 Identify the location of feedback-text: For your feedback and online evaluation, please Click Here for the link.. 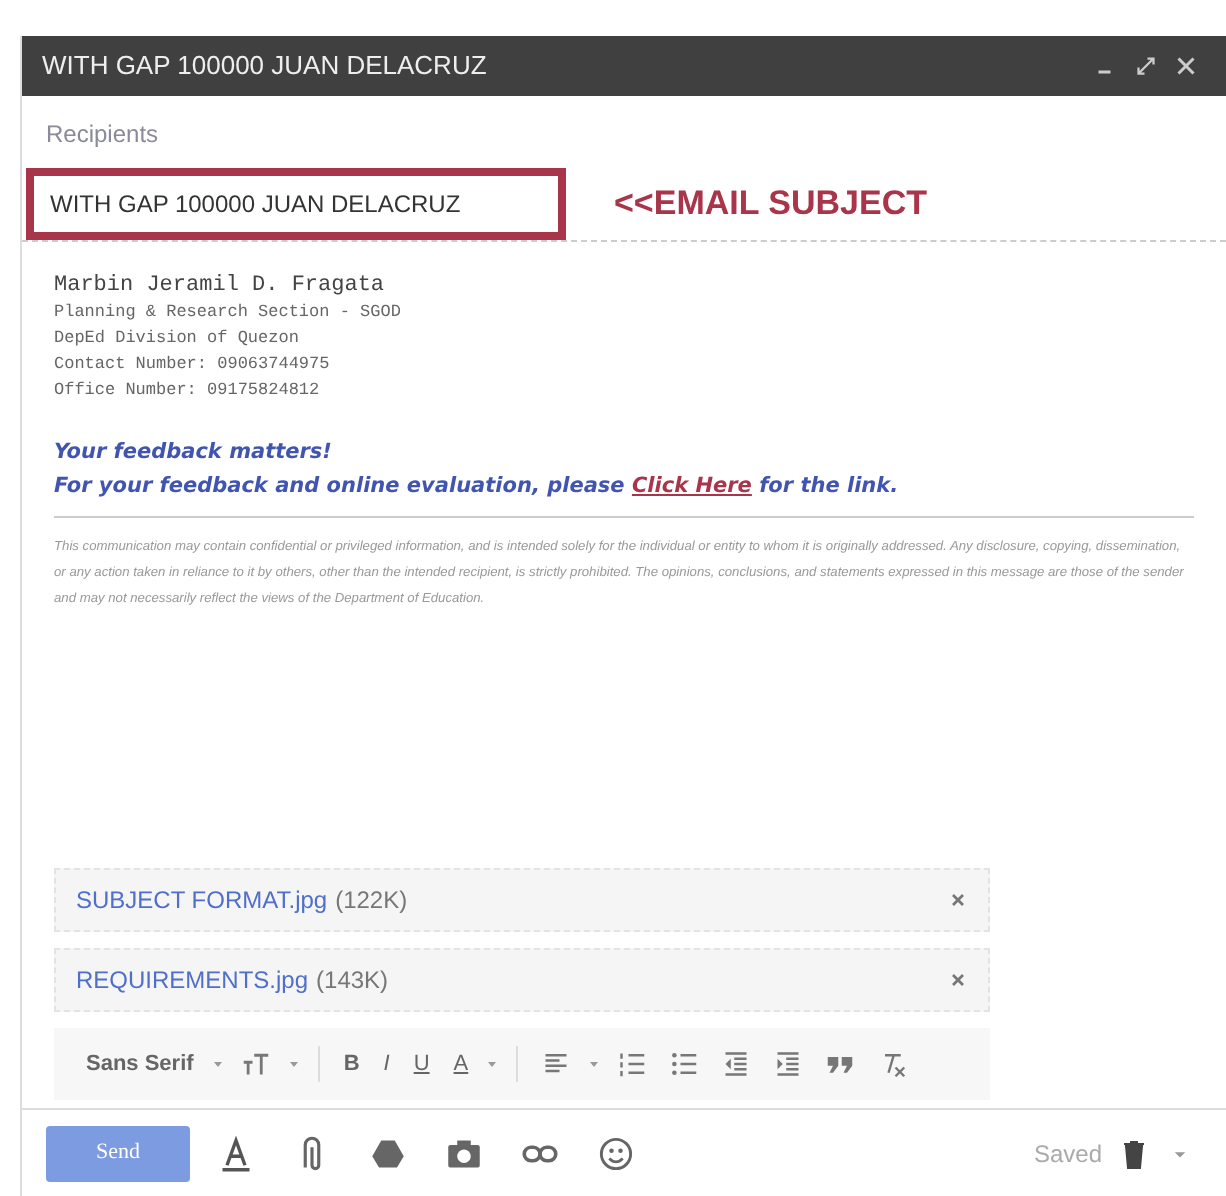
(477, 487).